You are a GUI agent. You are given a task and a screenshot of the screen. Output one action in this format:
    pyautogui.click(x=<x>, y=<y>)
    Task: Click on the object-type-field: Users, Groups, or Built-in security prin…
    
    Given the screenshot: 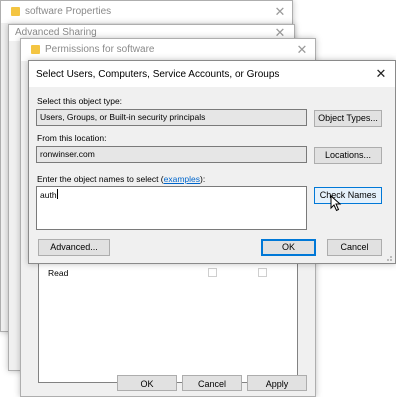 What is the action you would take?
    pyautogui.click(x=171, y=117)
    